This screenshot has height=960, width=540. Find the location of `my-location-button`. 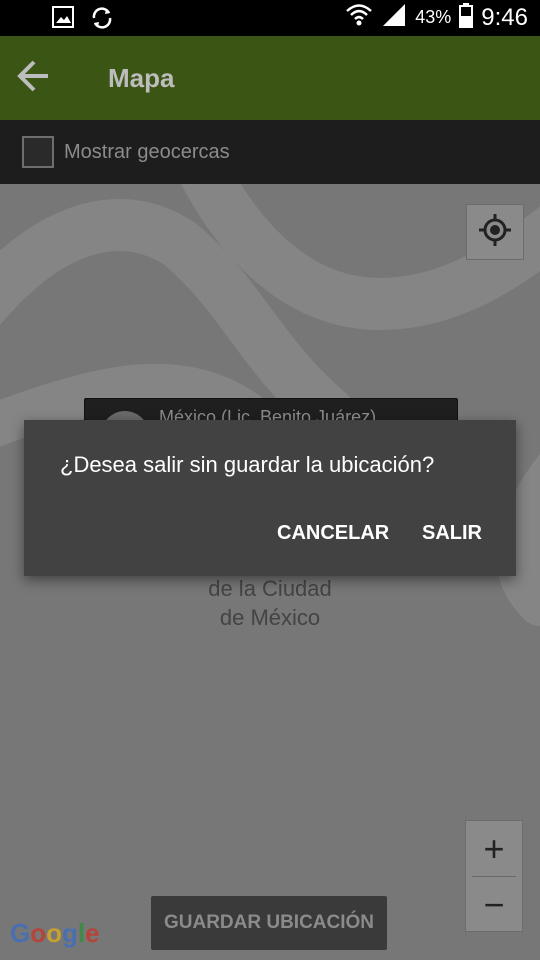

my-location-button is located at coordinates (495, 232).